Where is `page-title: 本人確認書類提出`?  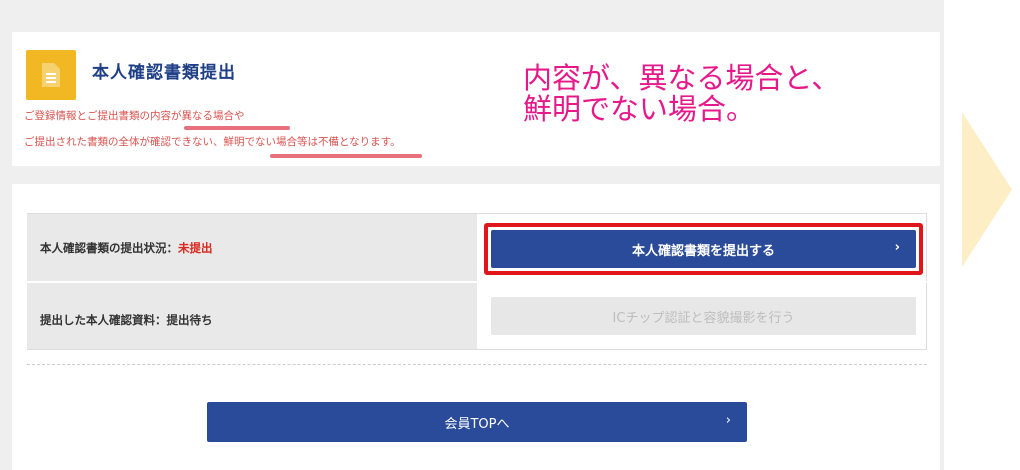
page-title: 本人確認書類提出 is located at coordinates (164, 73).